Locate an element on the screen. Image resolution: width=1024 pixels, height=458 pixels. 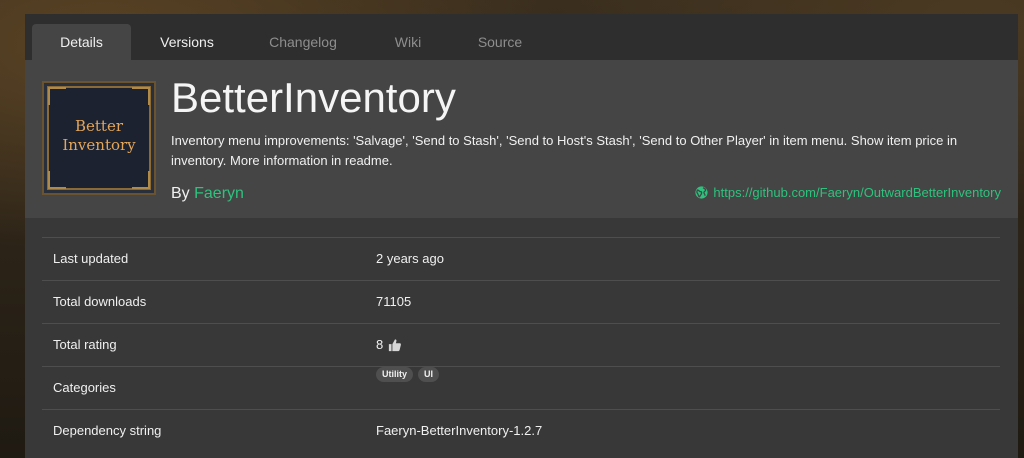
table-row: Total rating 8 is located at coordinates (521, 344).